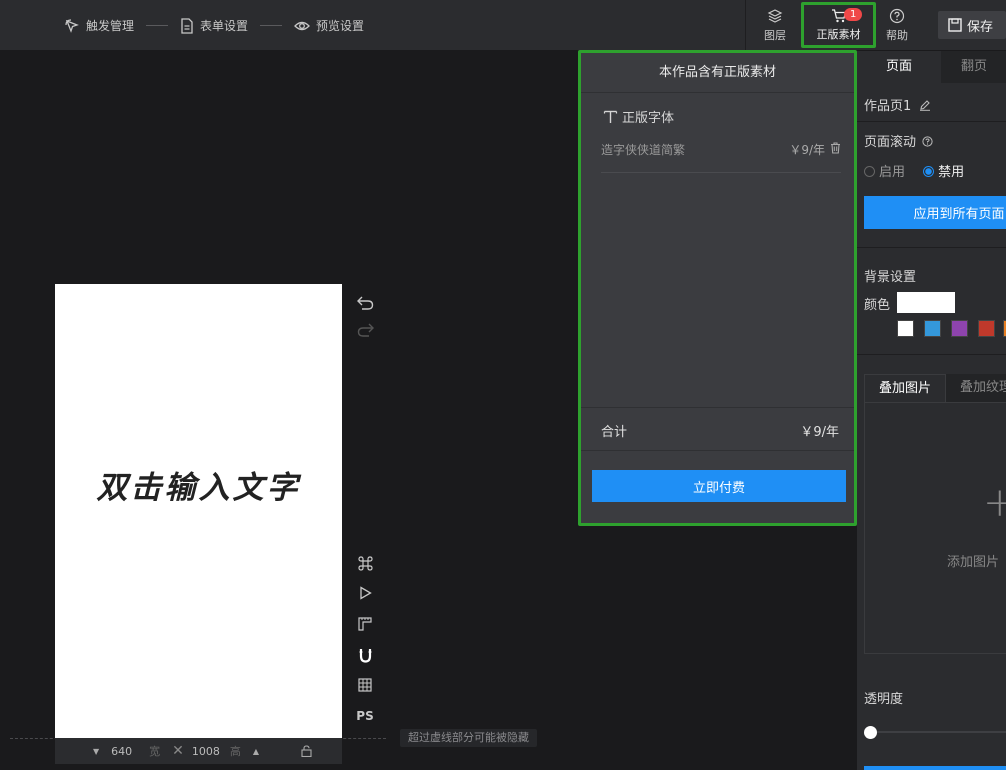 The image size is (1006, 770). I want to click on magnet-icon, so click(365, 655).